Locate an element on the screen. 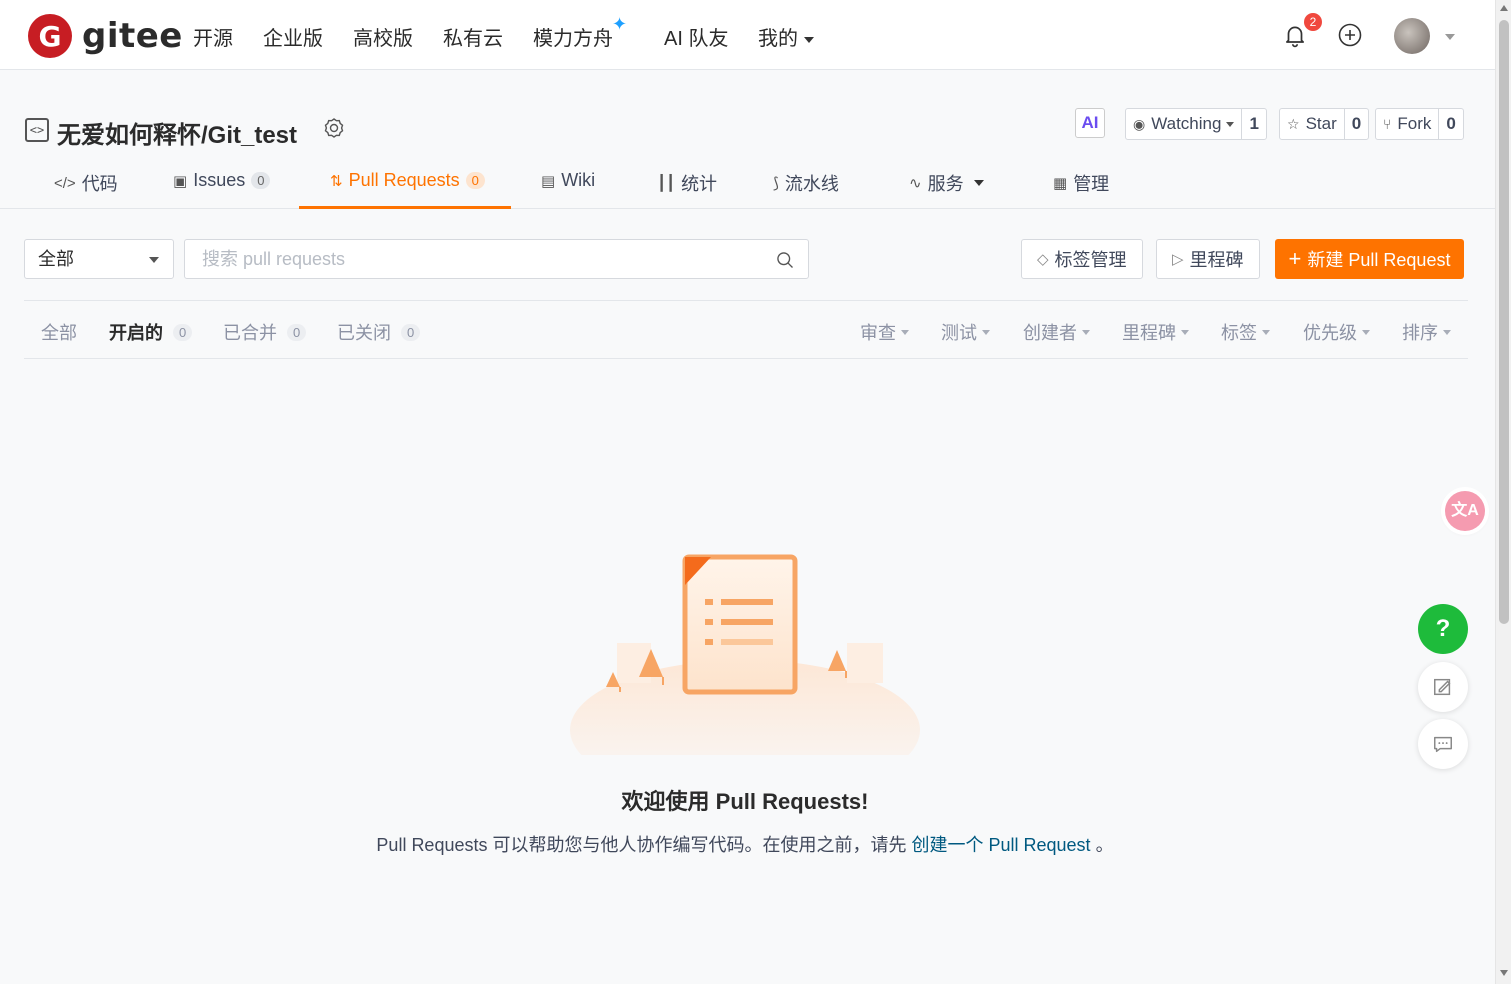  filter-closed: 已关闭 0 is located at coordinates (379, 332).